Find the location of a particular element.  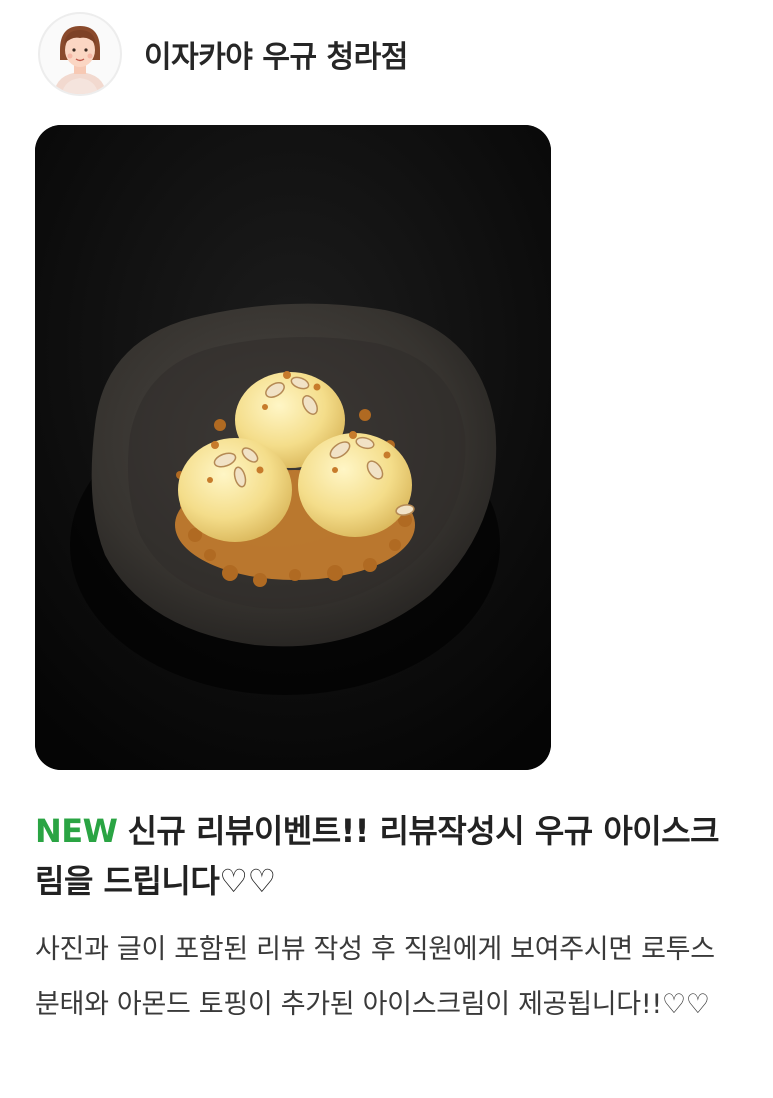

store-avatar is located at coordinates (80, 54).